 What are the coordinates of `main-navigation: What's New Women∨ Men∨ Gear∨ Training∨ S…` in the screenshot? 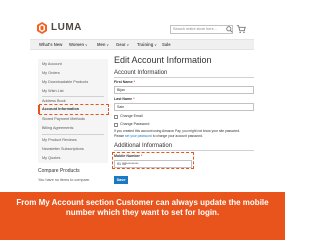 It's located at (142, 44).